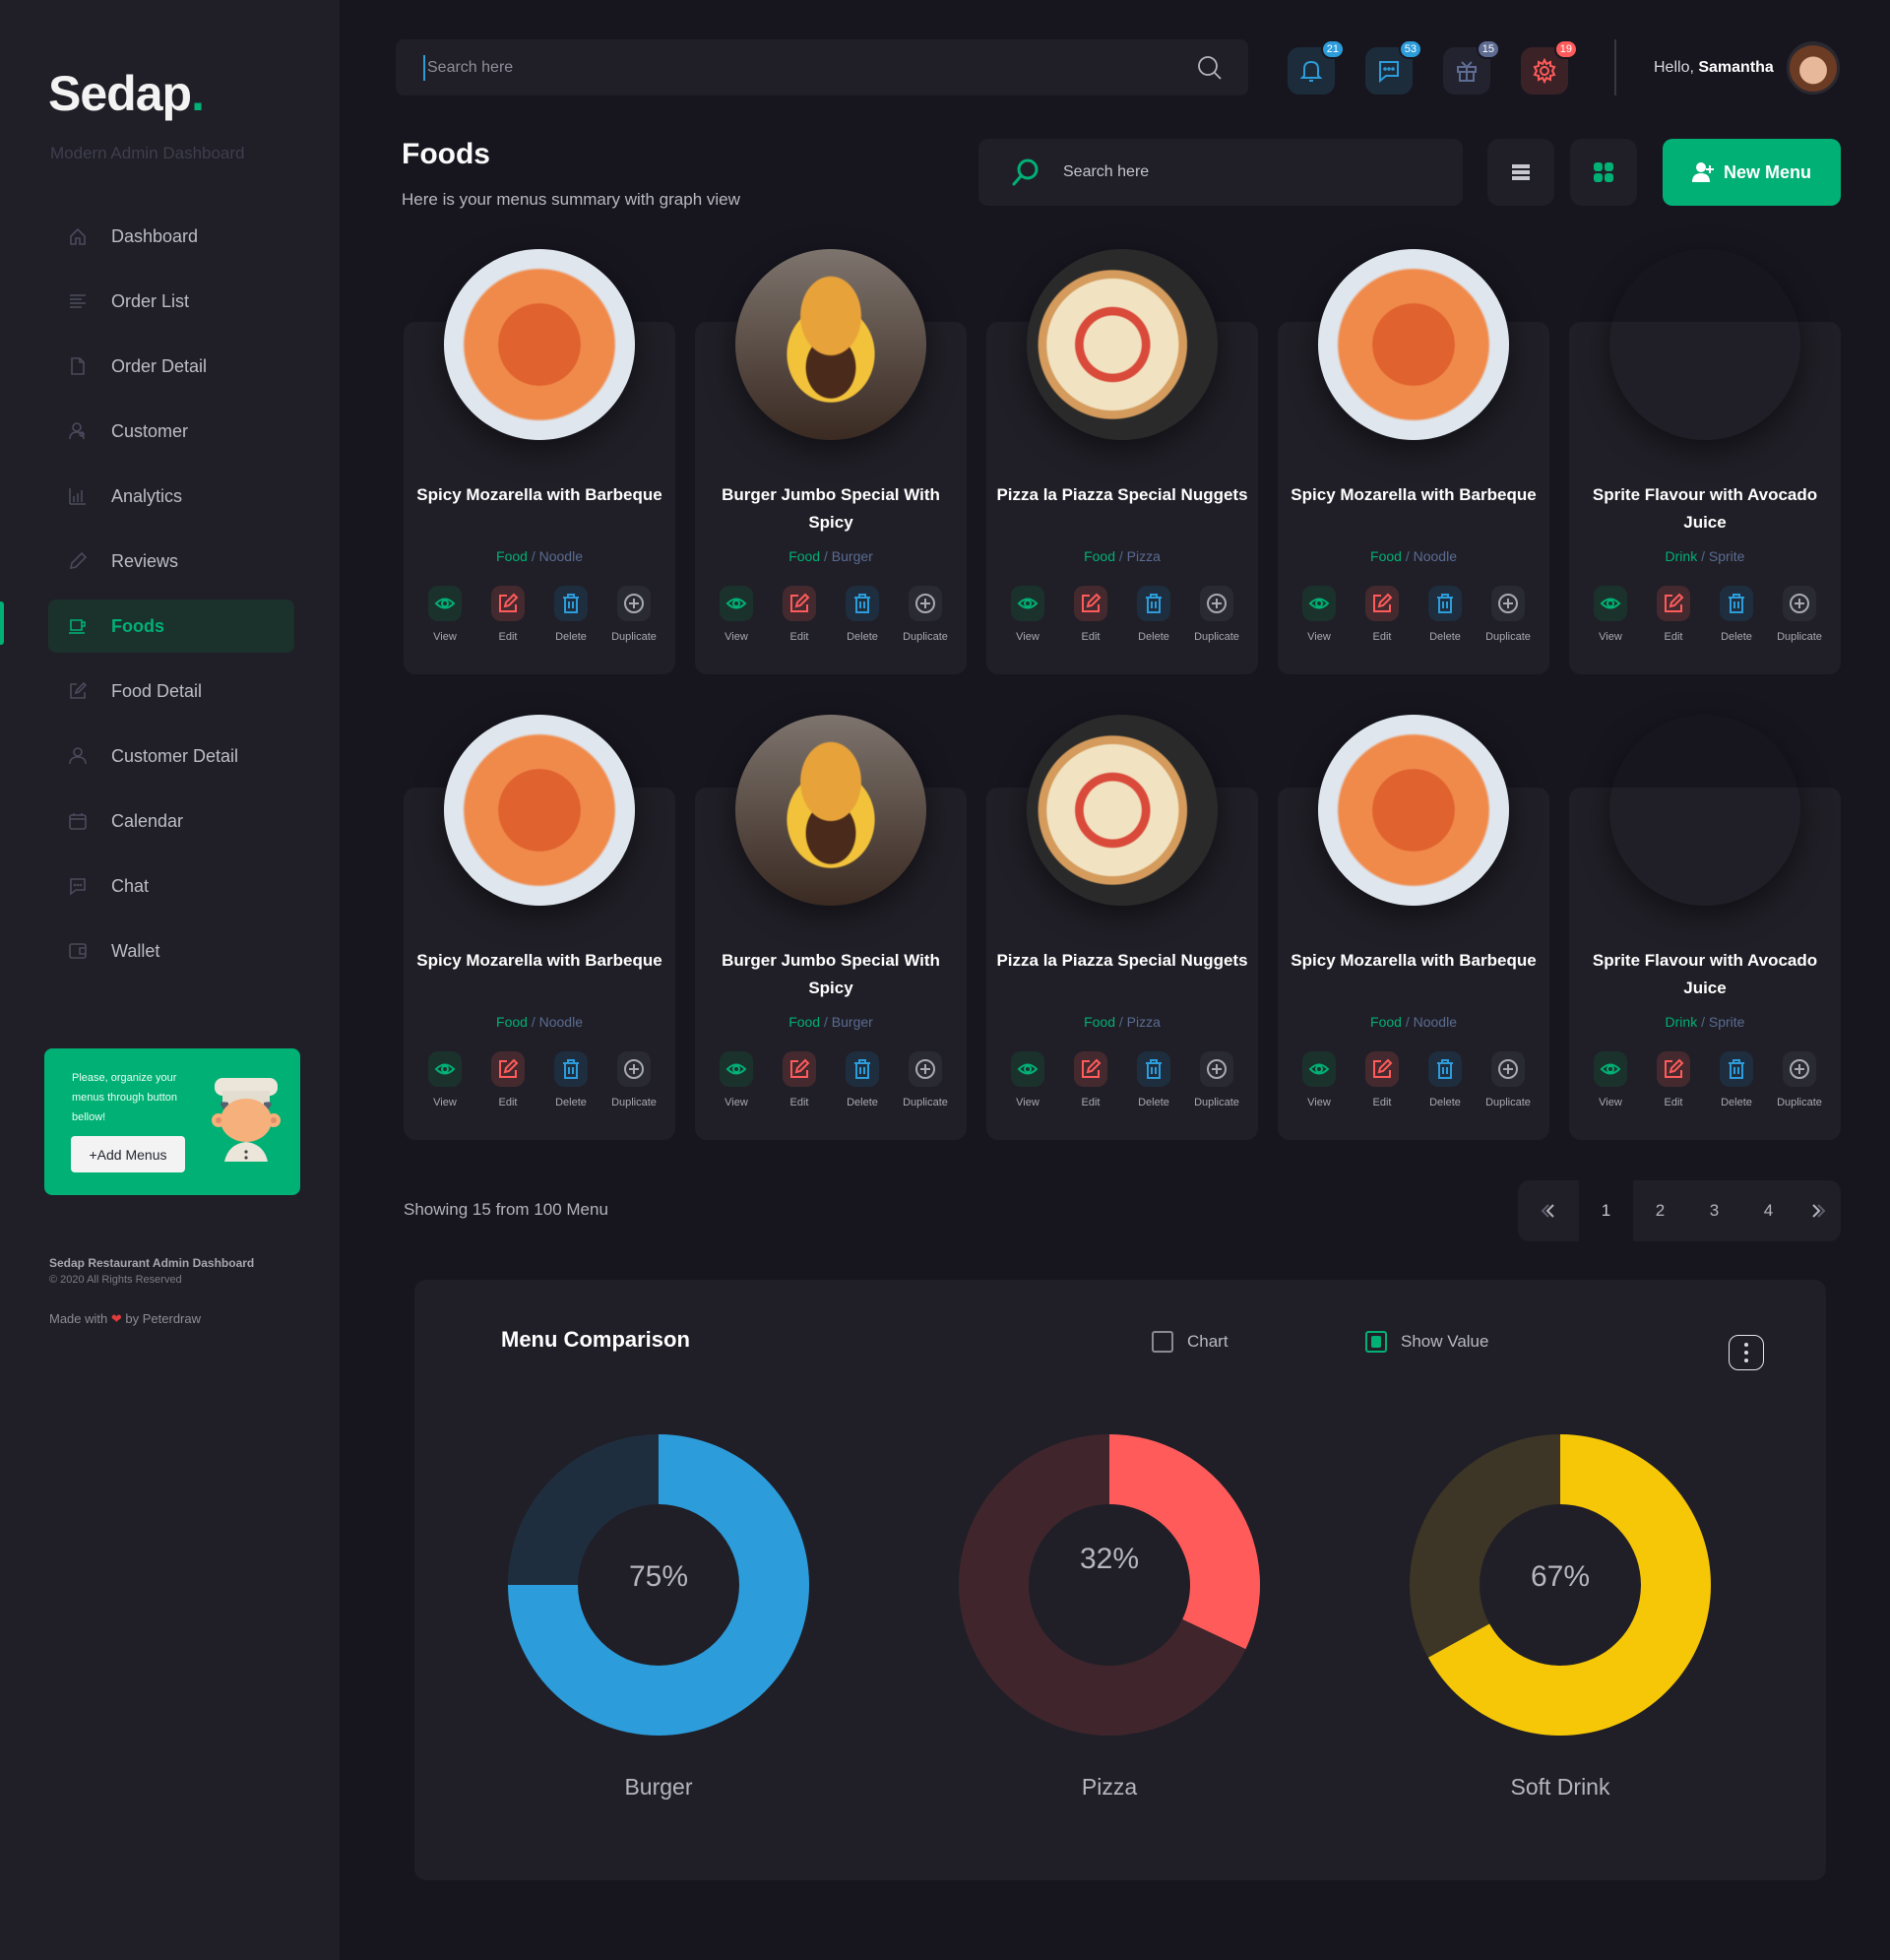 This screenshot has height=1960, width=1890. What do you see at coordinates (171, 886) in the screenshot?
I see `sidebar-item-chat: Chat` at bounding box center [171, 886].